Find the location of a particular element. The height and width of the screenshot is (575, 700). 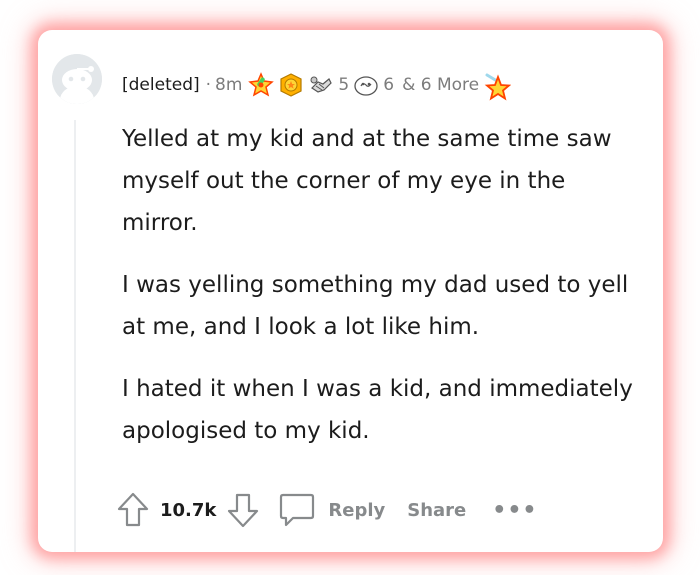

rocket-award-icon is located at coordinates (261, 85).